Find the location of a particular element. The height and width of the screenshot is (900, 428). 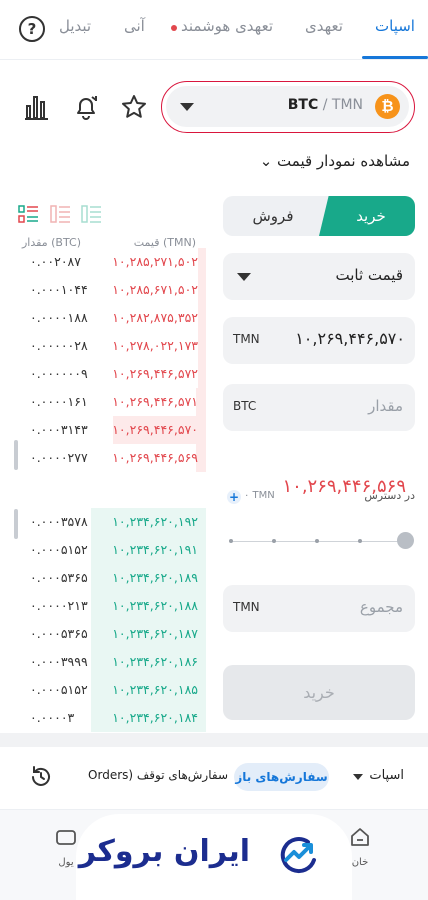

ask-row: ۱۰,۲۶۹,۴۴۶,۵۷۲ ۰.۰۰۰۰۰۰۹ is located at coordinates (103, 374).